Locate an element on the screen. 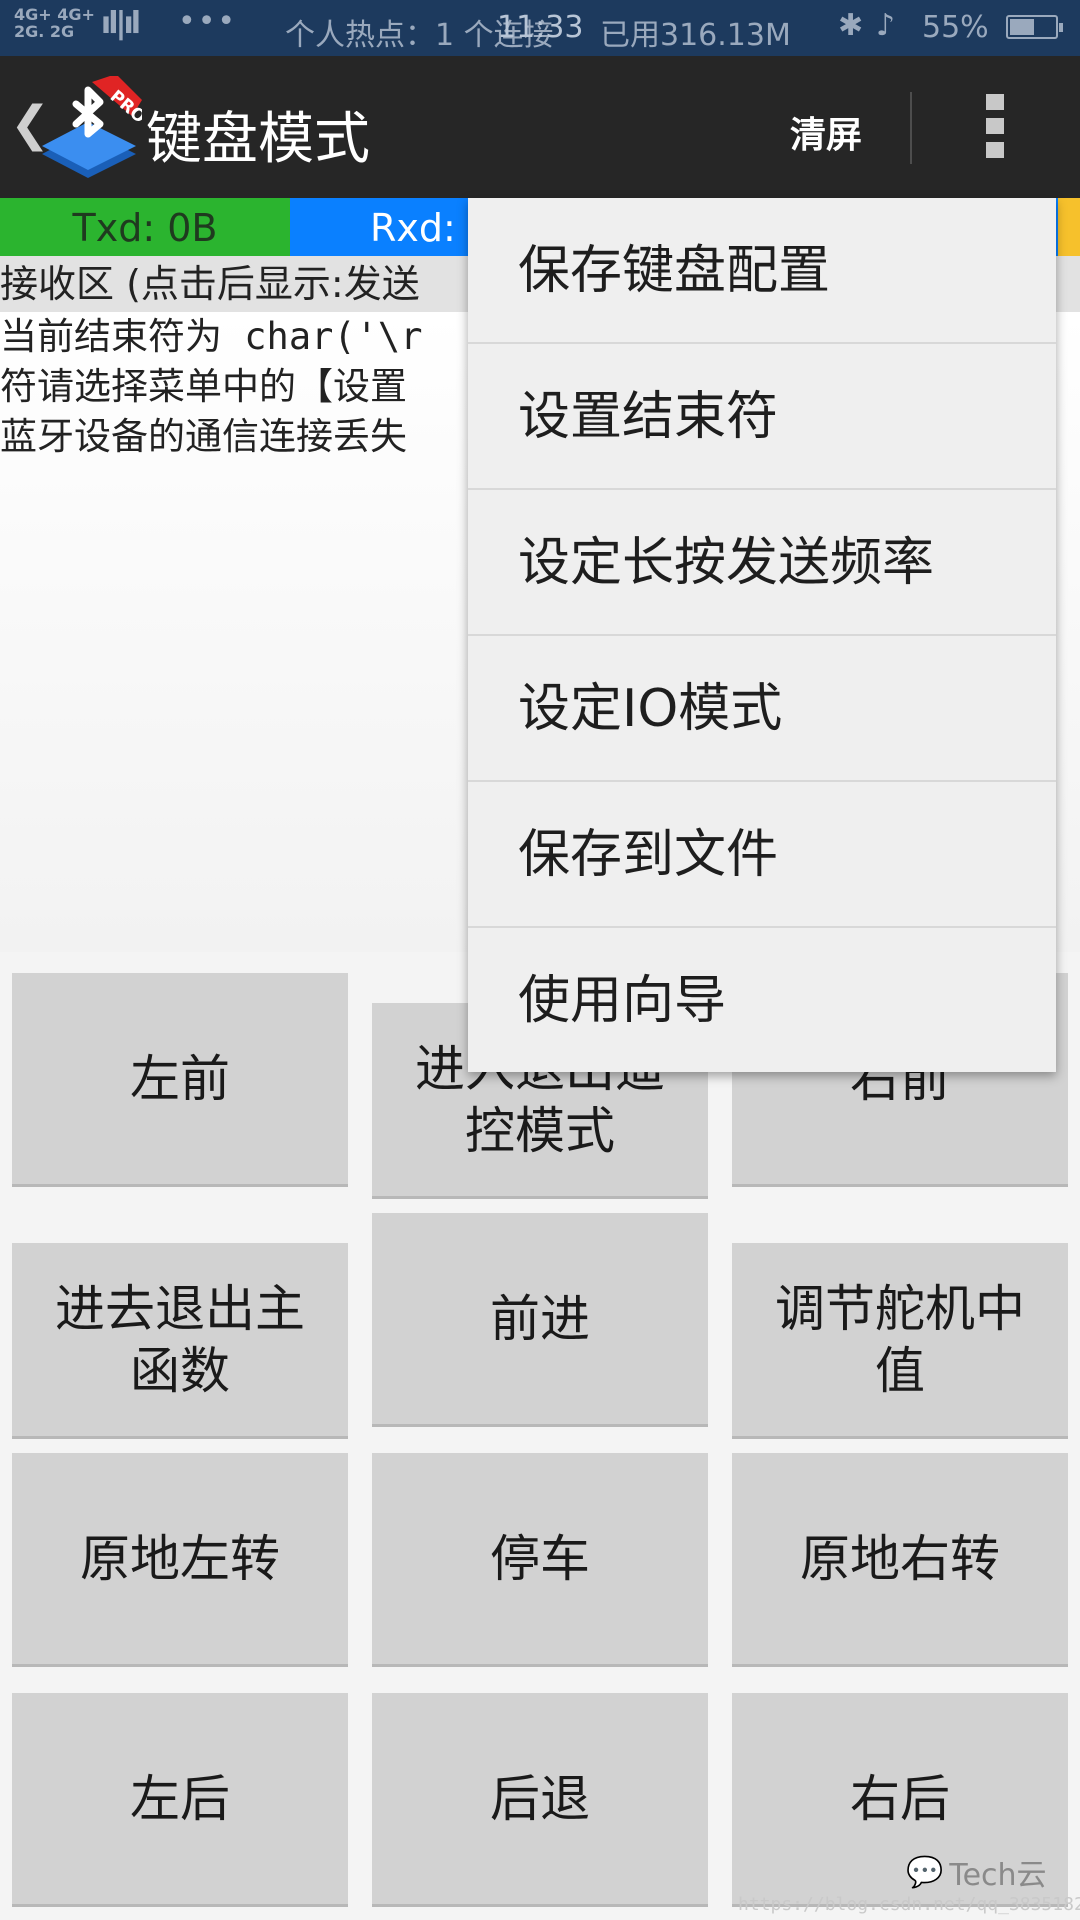 The width and height of the screenshot is (1080, 1920). menu-item-save-to-file: 保存到文件 is located at coordinates (762, 855).